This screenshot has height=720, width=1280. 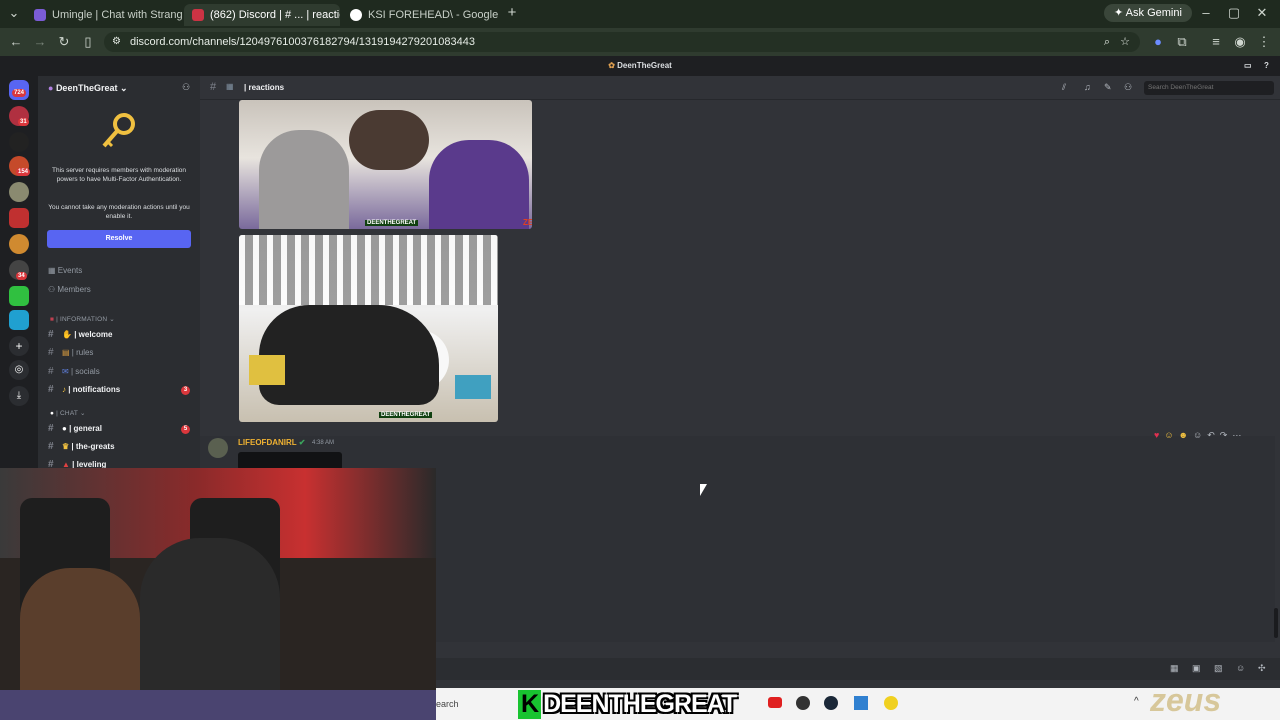 I want to click on window-close-icon: ✕, so click(x=1262, y=13).